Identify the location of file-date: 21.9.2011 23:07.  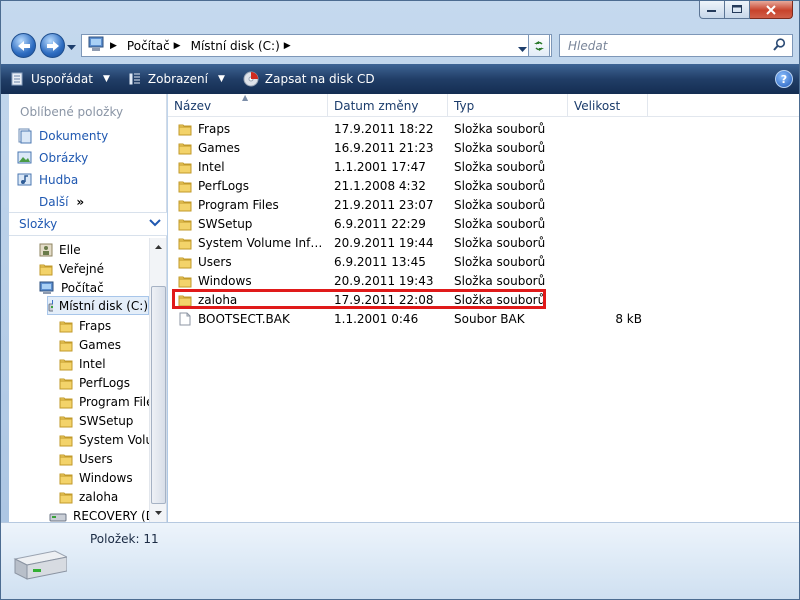
(384, 204).